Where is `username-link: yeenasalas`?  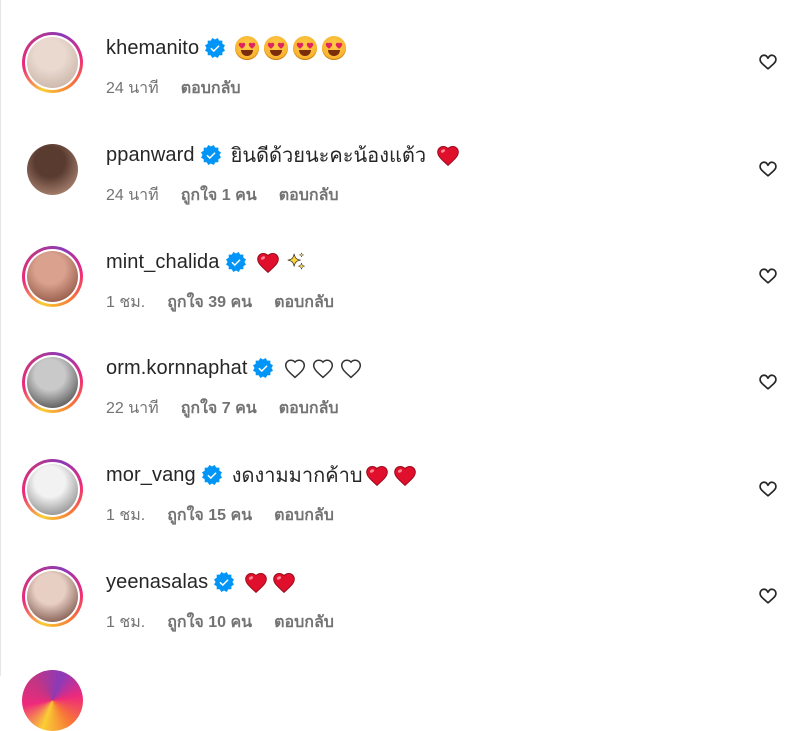 username-link: yeenasalas is located at coordinates (157, 582).